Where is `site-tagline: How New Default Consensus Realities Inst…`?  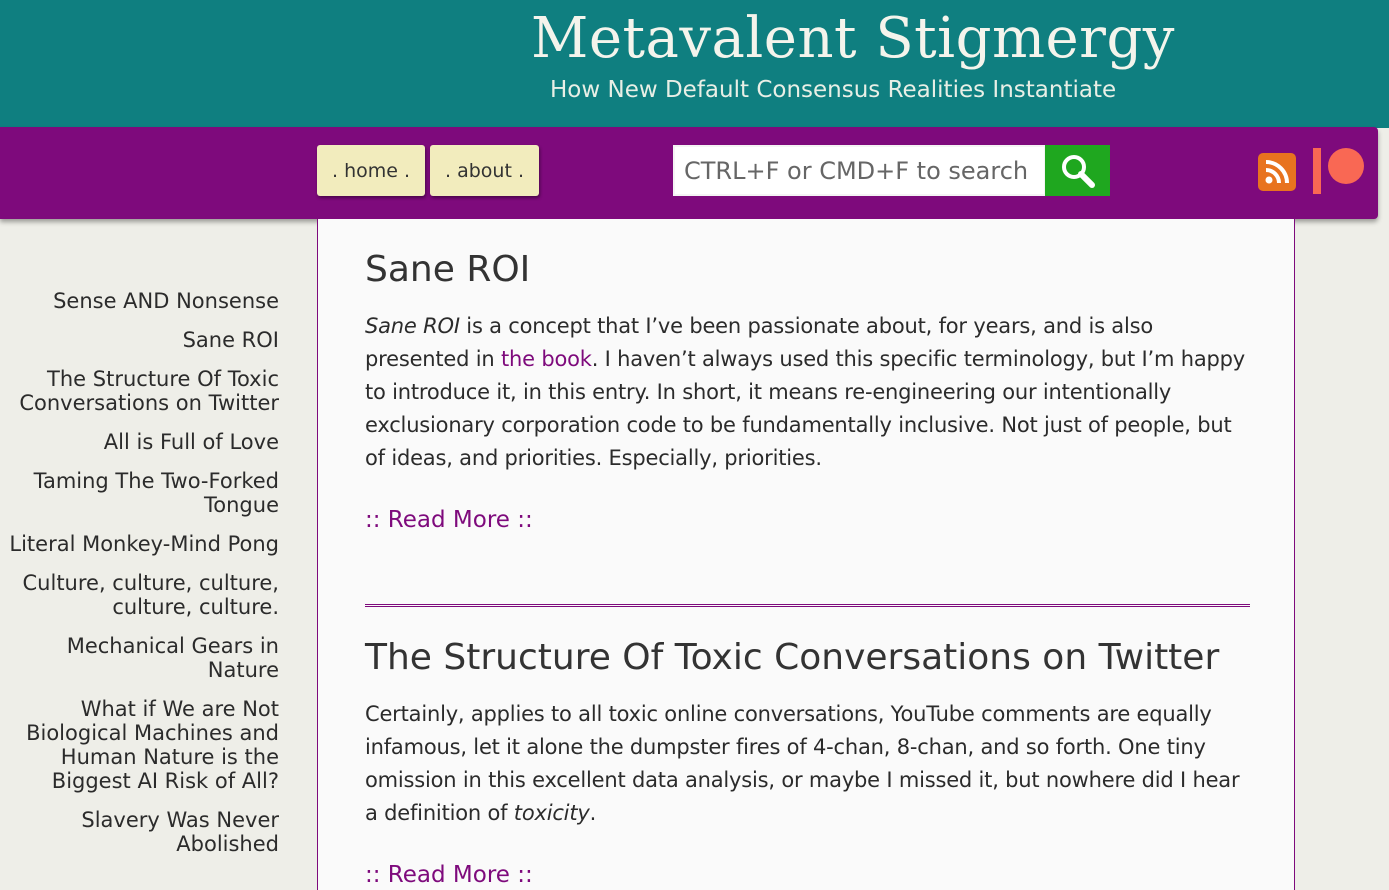
site-tagline: How New Default Consensus Realities Inst… is located at coordinates (833, 90).